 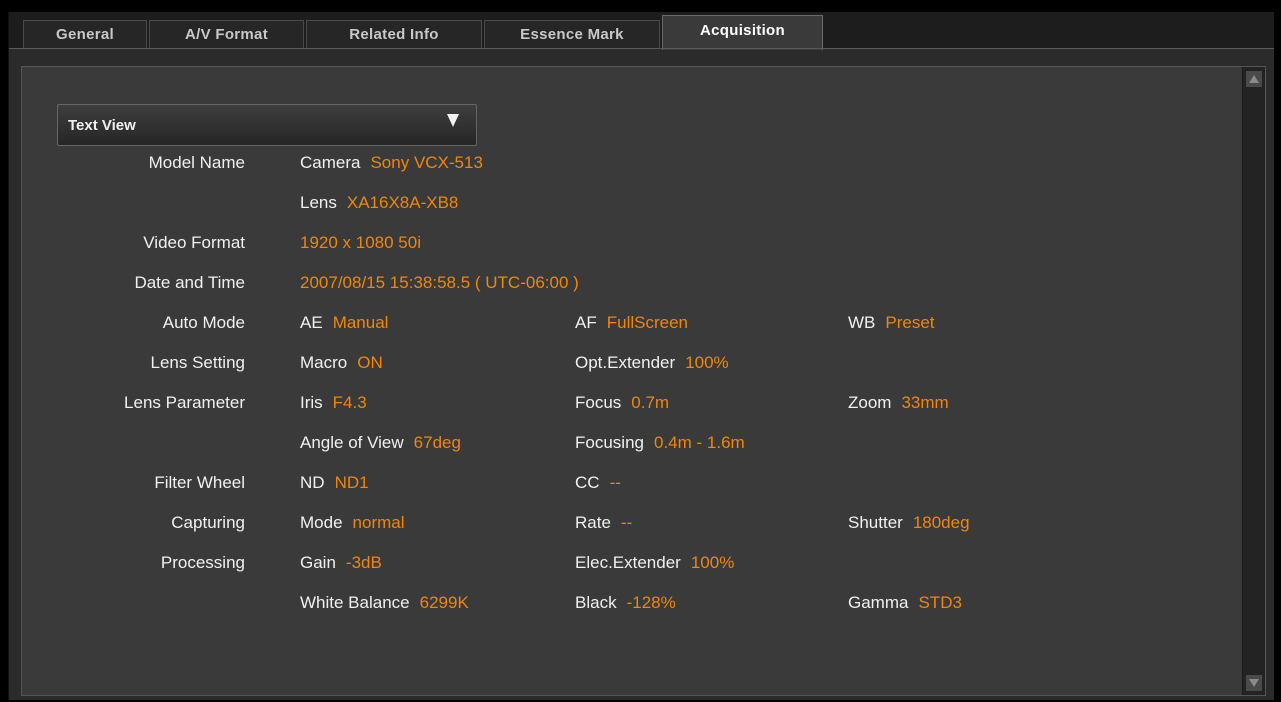 What do you see at coordinates (197, 362) in the screenshot?
I see `label-lens-setting: Lens Setting` at bounding box center [197, 362].